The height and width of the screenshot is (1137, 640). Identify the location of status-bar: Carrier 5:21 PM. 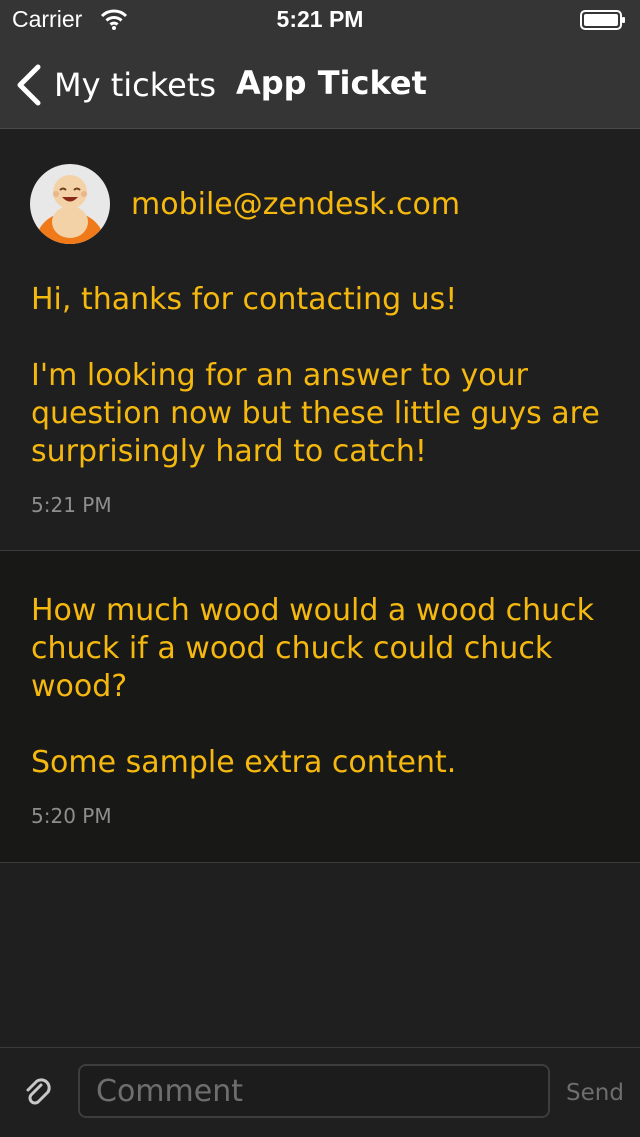
(320, 20).